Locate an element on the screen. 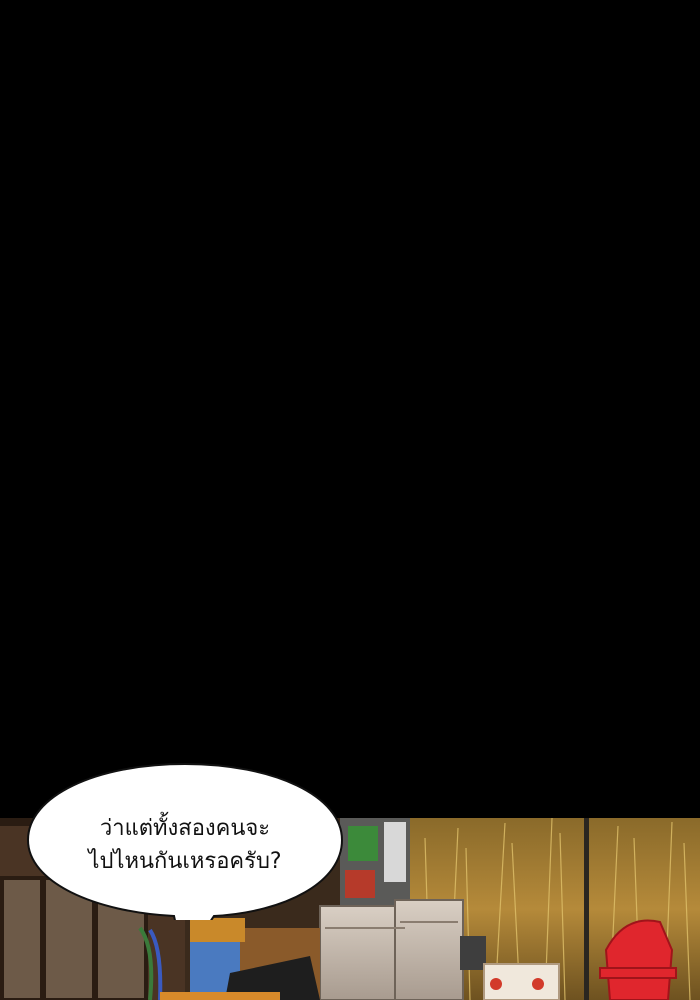 The image size is (700, 1000). speech-line-2: ไปไหนกันเหรอครับ? is located at coordinates (185, 861).